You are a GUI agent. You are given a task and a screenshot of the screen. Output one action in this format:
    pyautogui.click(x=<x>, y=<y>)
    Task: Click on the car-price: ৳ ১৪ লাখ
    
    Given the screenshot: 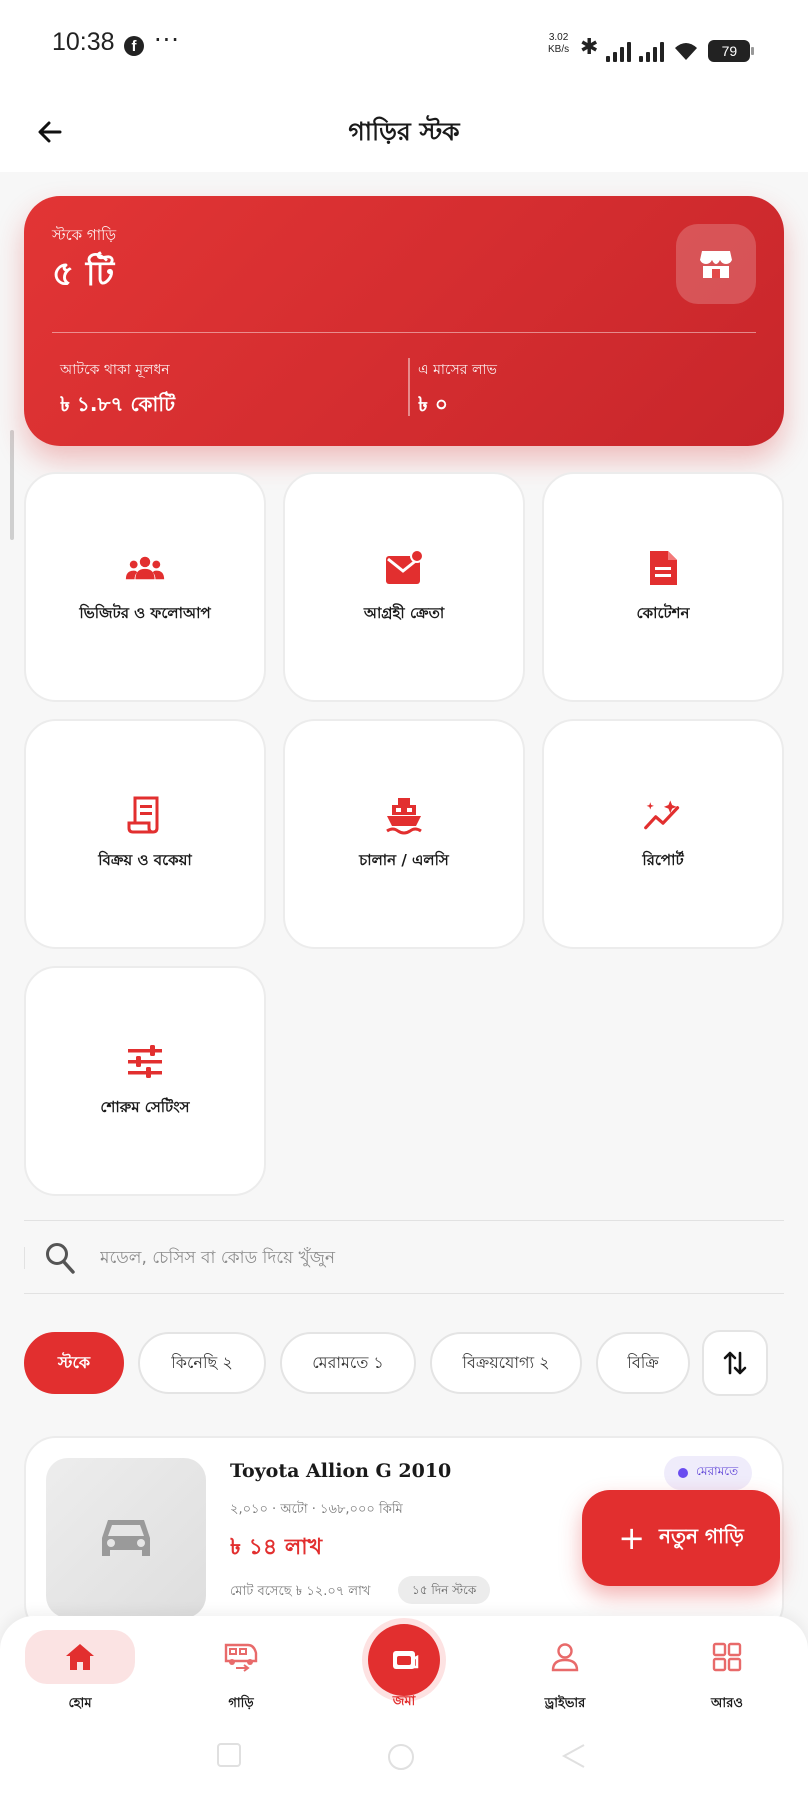 What is the action you would take?
    pyautogui.click(x=276, y=1547)
    